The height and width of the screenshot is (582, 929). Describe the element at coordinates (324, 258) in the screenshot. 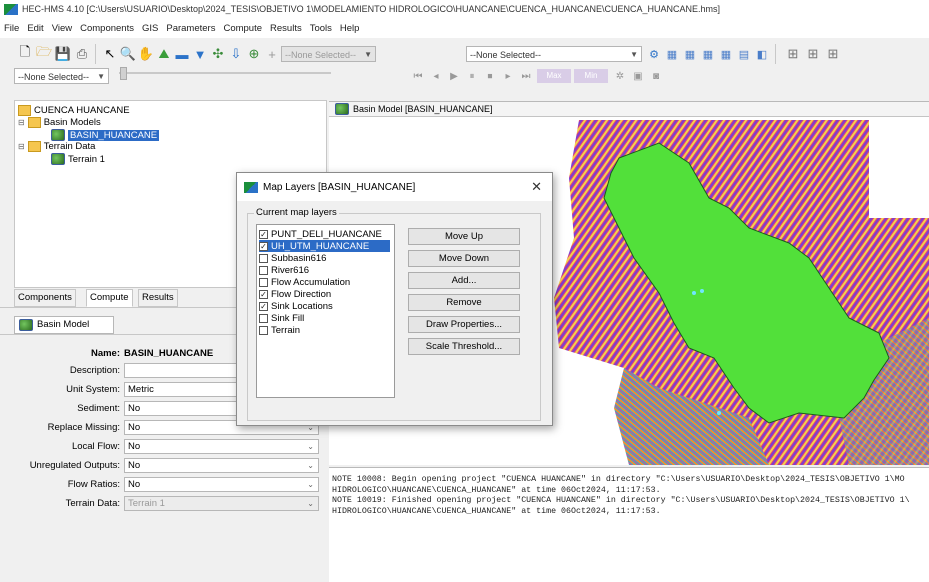

I see `layer-item: Subbasin616` at that location.